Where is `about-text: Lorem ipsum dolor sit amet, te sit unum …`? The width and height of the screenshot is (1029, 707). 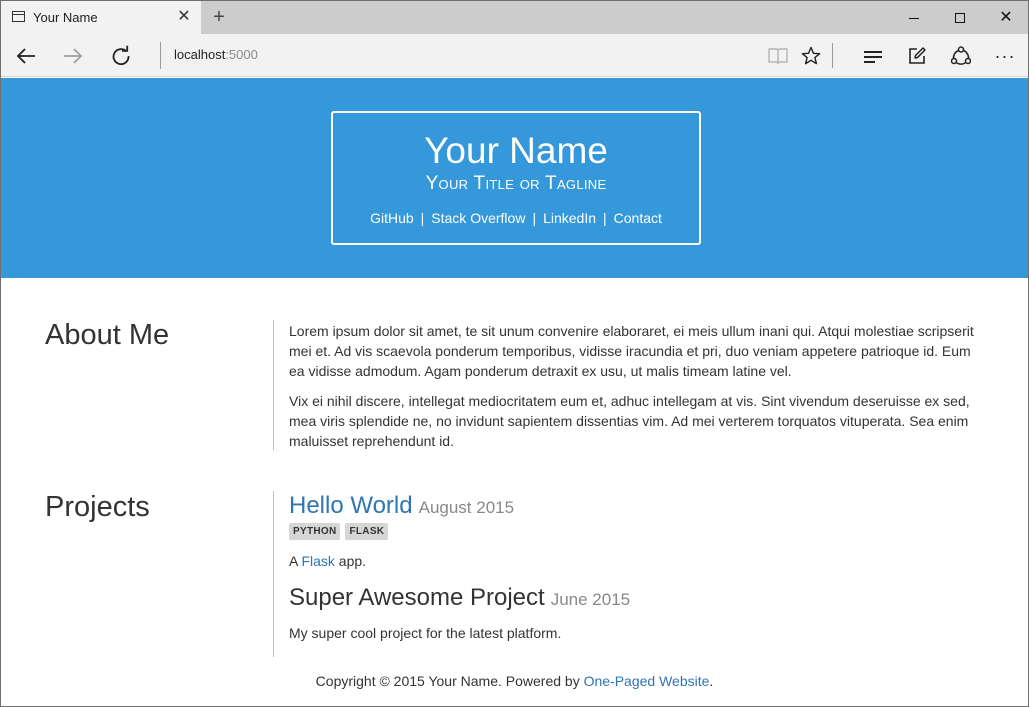
about-text: Lorem ipsum dolor sit amet, te sit unum … is located at coordinates (637, 391).